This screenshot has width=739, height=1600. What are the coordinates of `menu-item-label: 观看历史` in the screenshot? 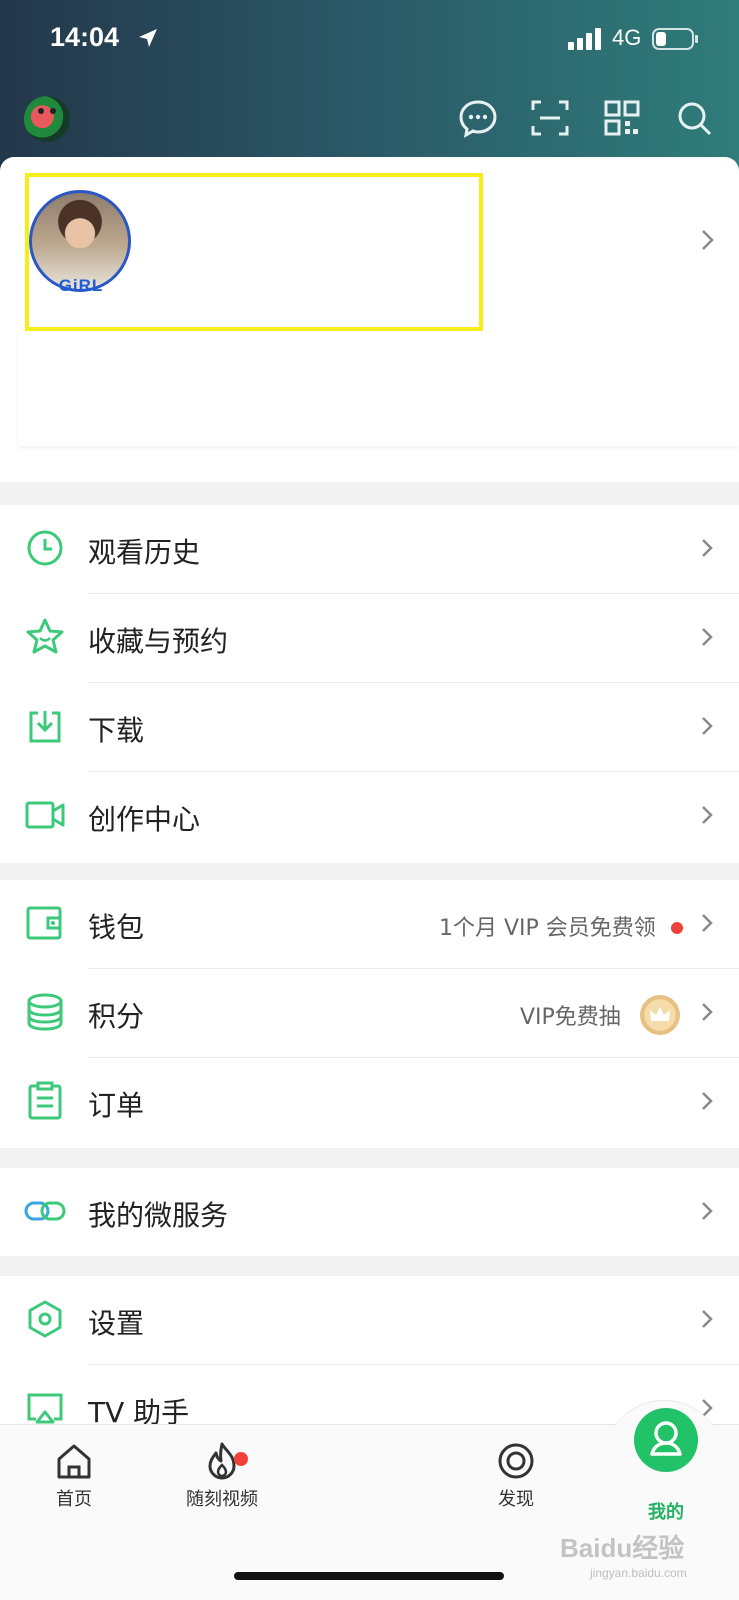 It's located at (144, 552).